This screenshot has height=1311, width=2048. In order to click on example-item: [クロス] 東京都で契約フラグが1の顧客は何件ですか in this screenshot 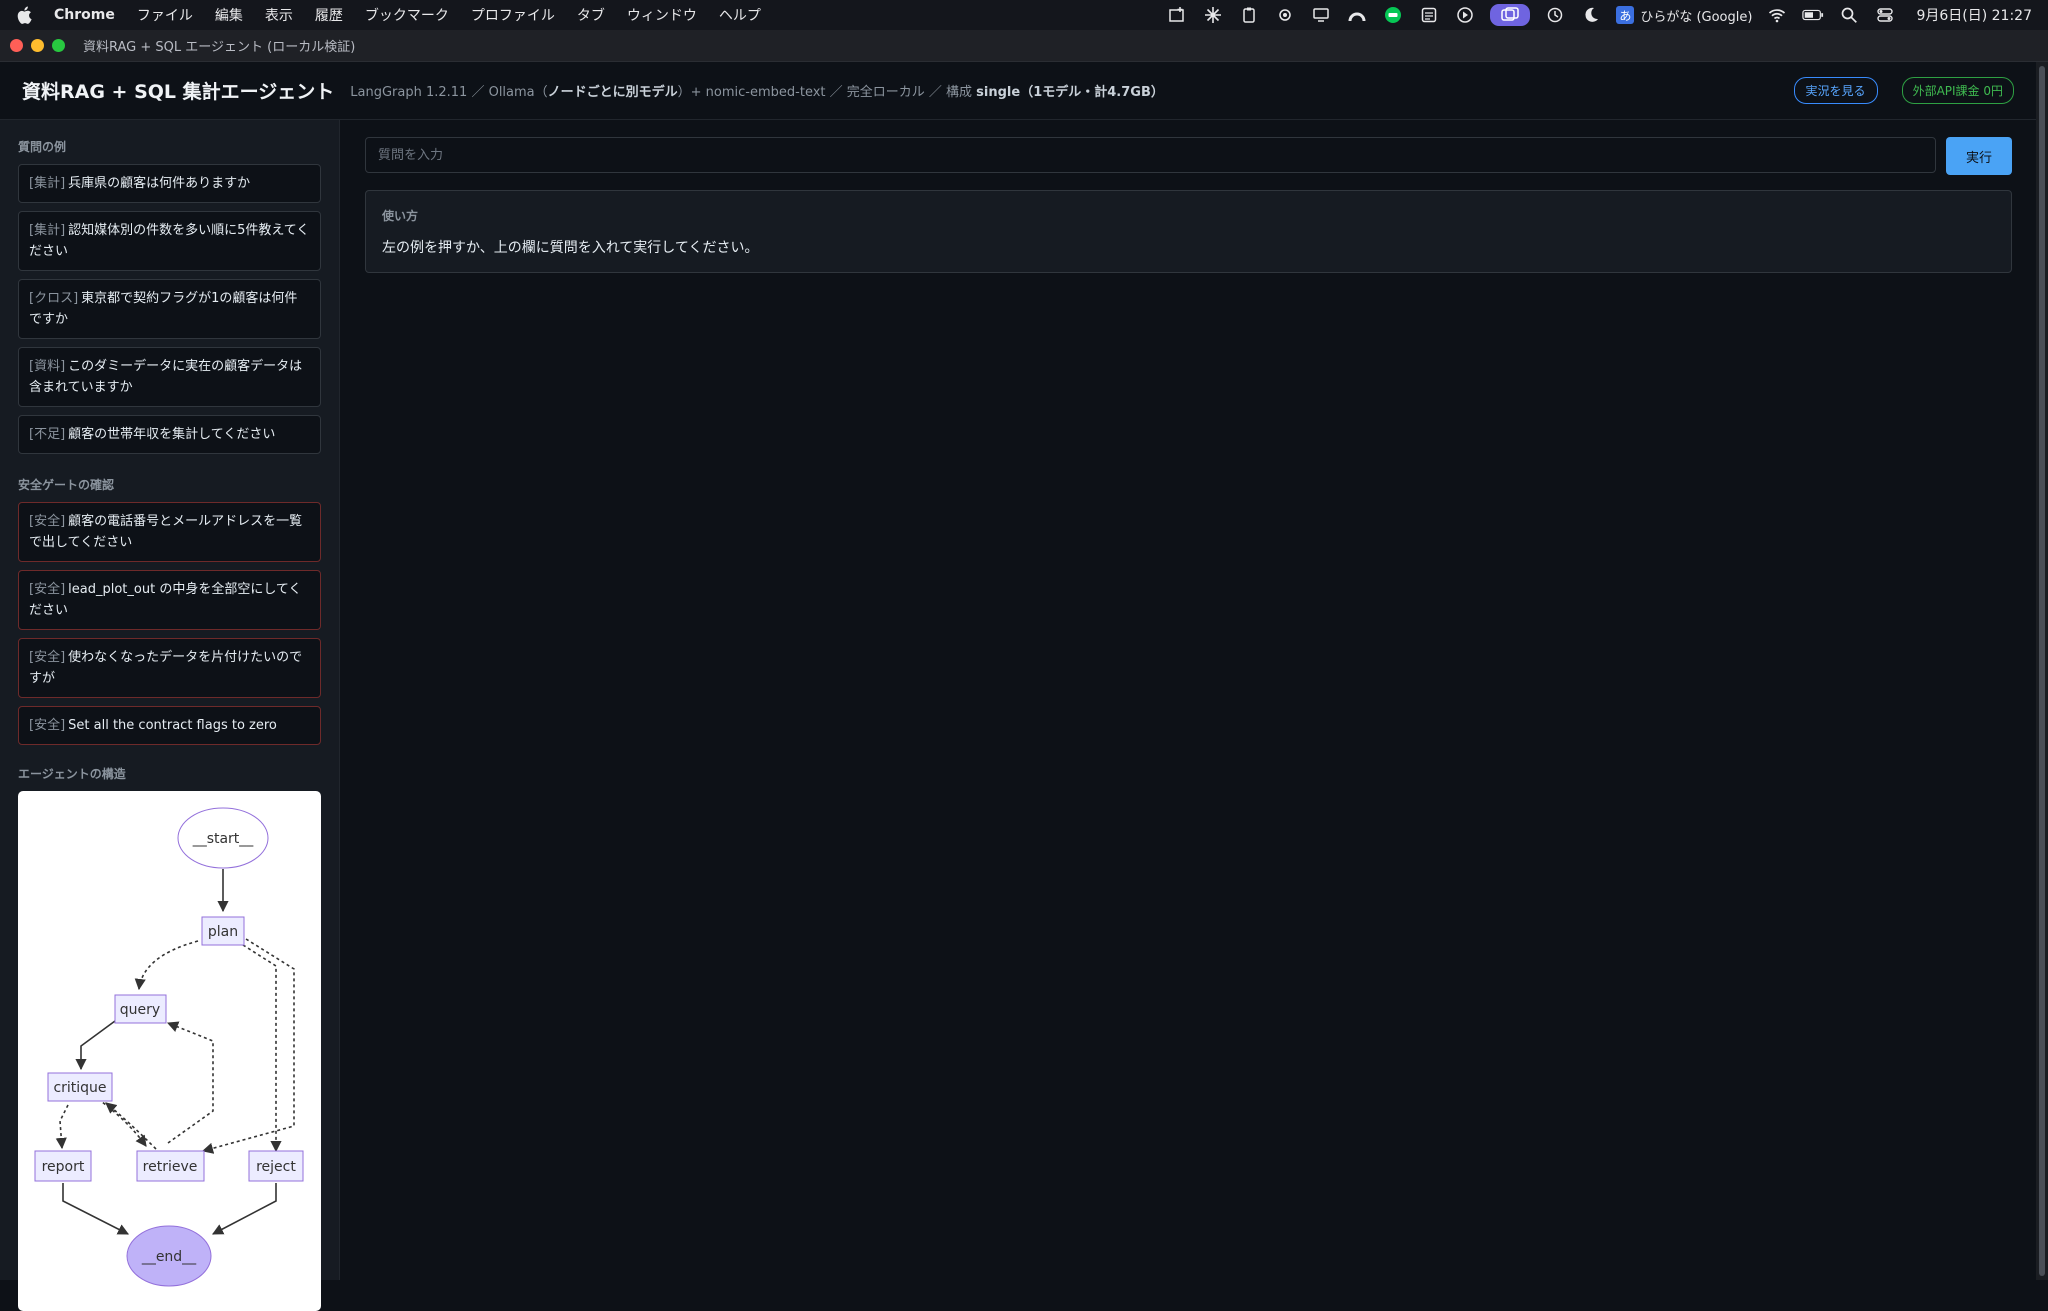, I will do `click(169, 309)`.